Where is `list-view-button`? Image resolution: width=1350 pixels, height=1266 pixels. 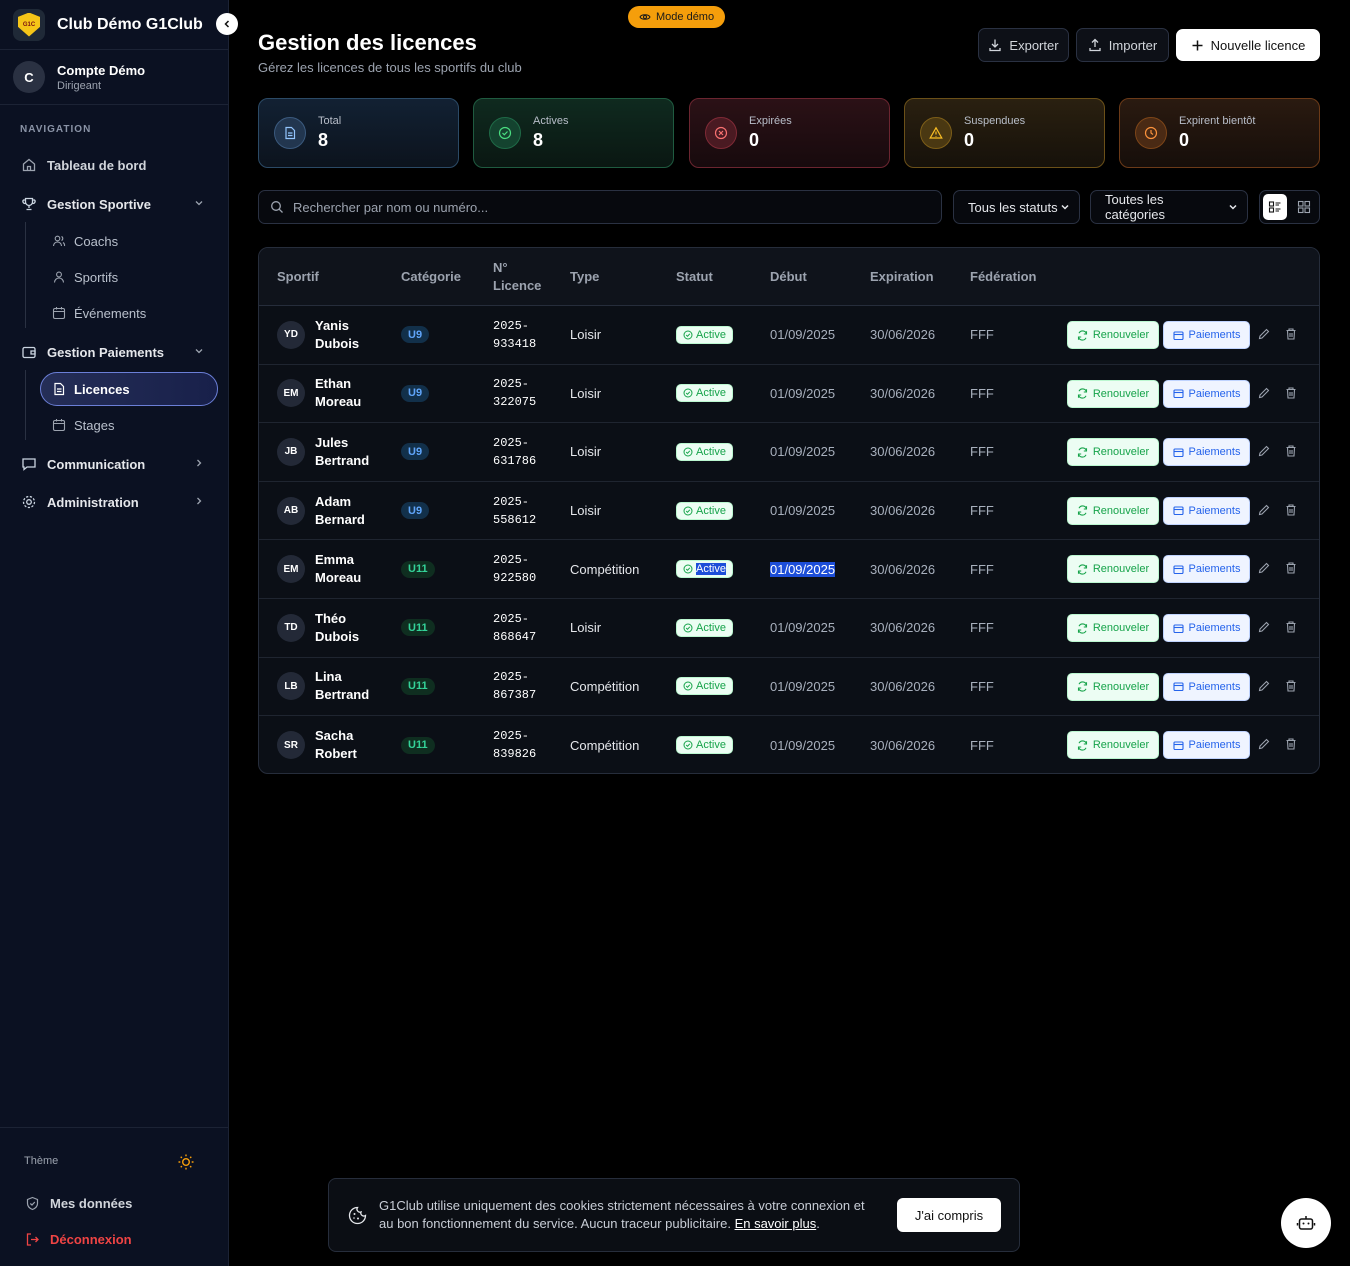 list-view-button is located at coordinates (1275, 207).